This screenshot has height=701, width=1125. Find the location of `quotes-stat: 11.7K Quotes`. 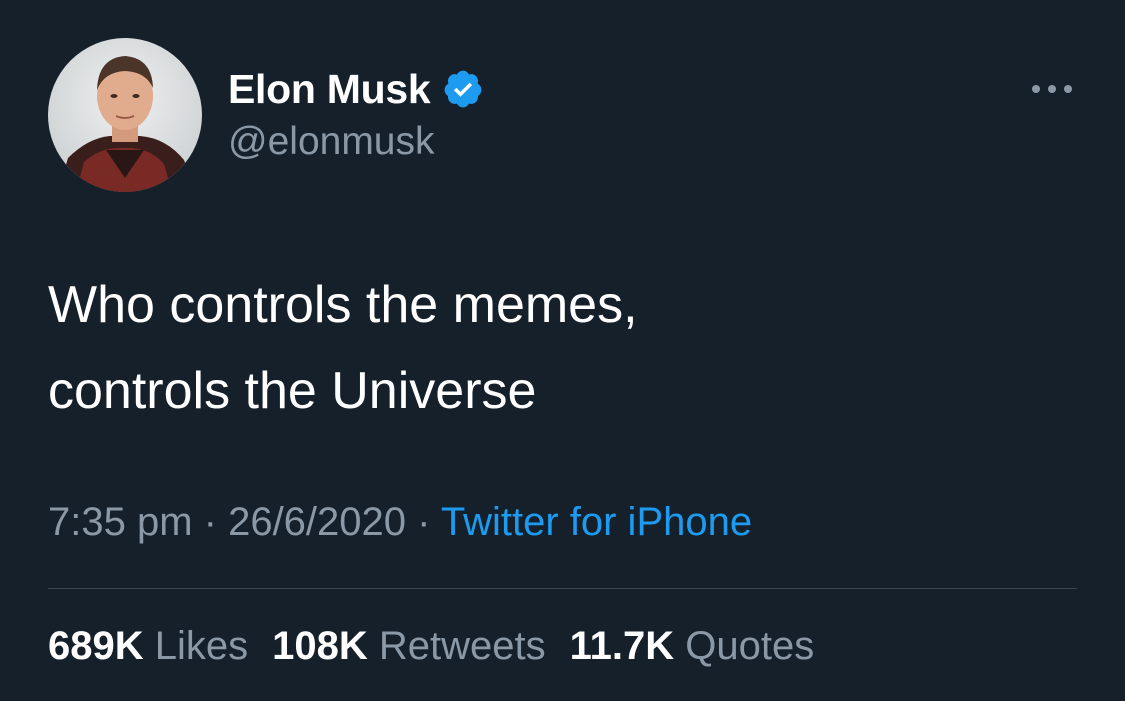

quotes-stat: 11.7K Quotes is located at coordinates (692, 646).